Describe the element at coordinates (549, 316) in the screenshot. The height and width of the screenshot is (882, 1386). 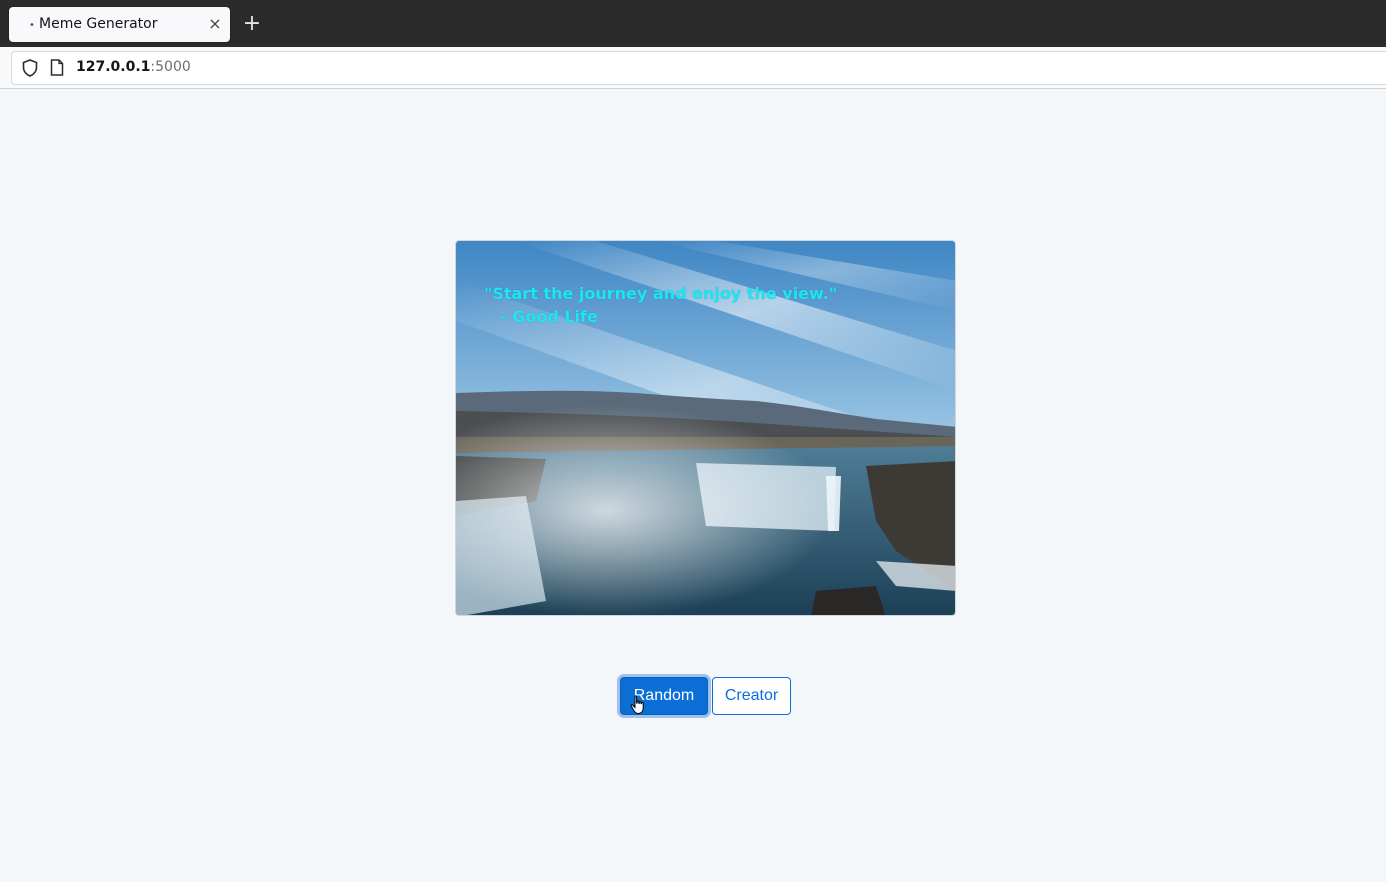
I see `meme-author-text: - Good Life` at that location.